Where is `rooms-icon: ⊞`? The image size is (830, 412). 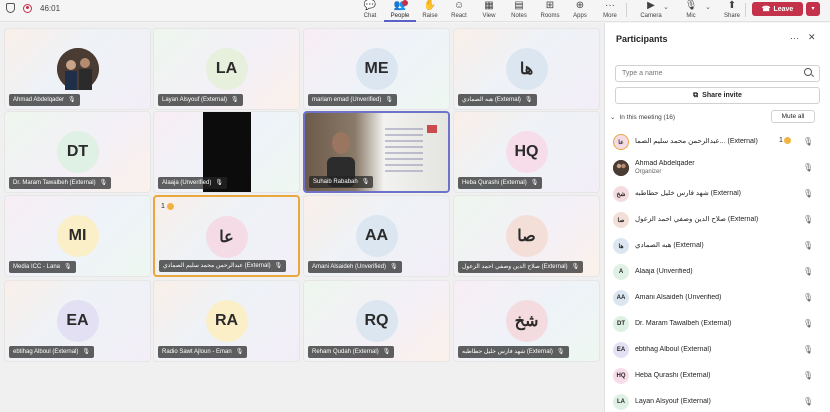
rooms-icon: ⊞ is located at coordinates (550, 5).